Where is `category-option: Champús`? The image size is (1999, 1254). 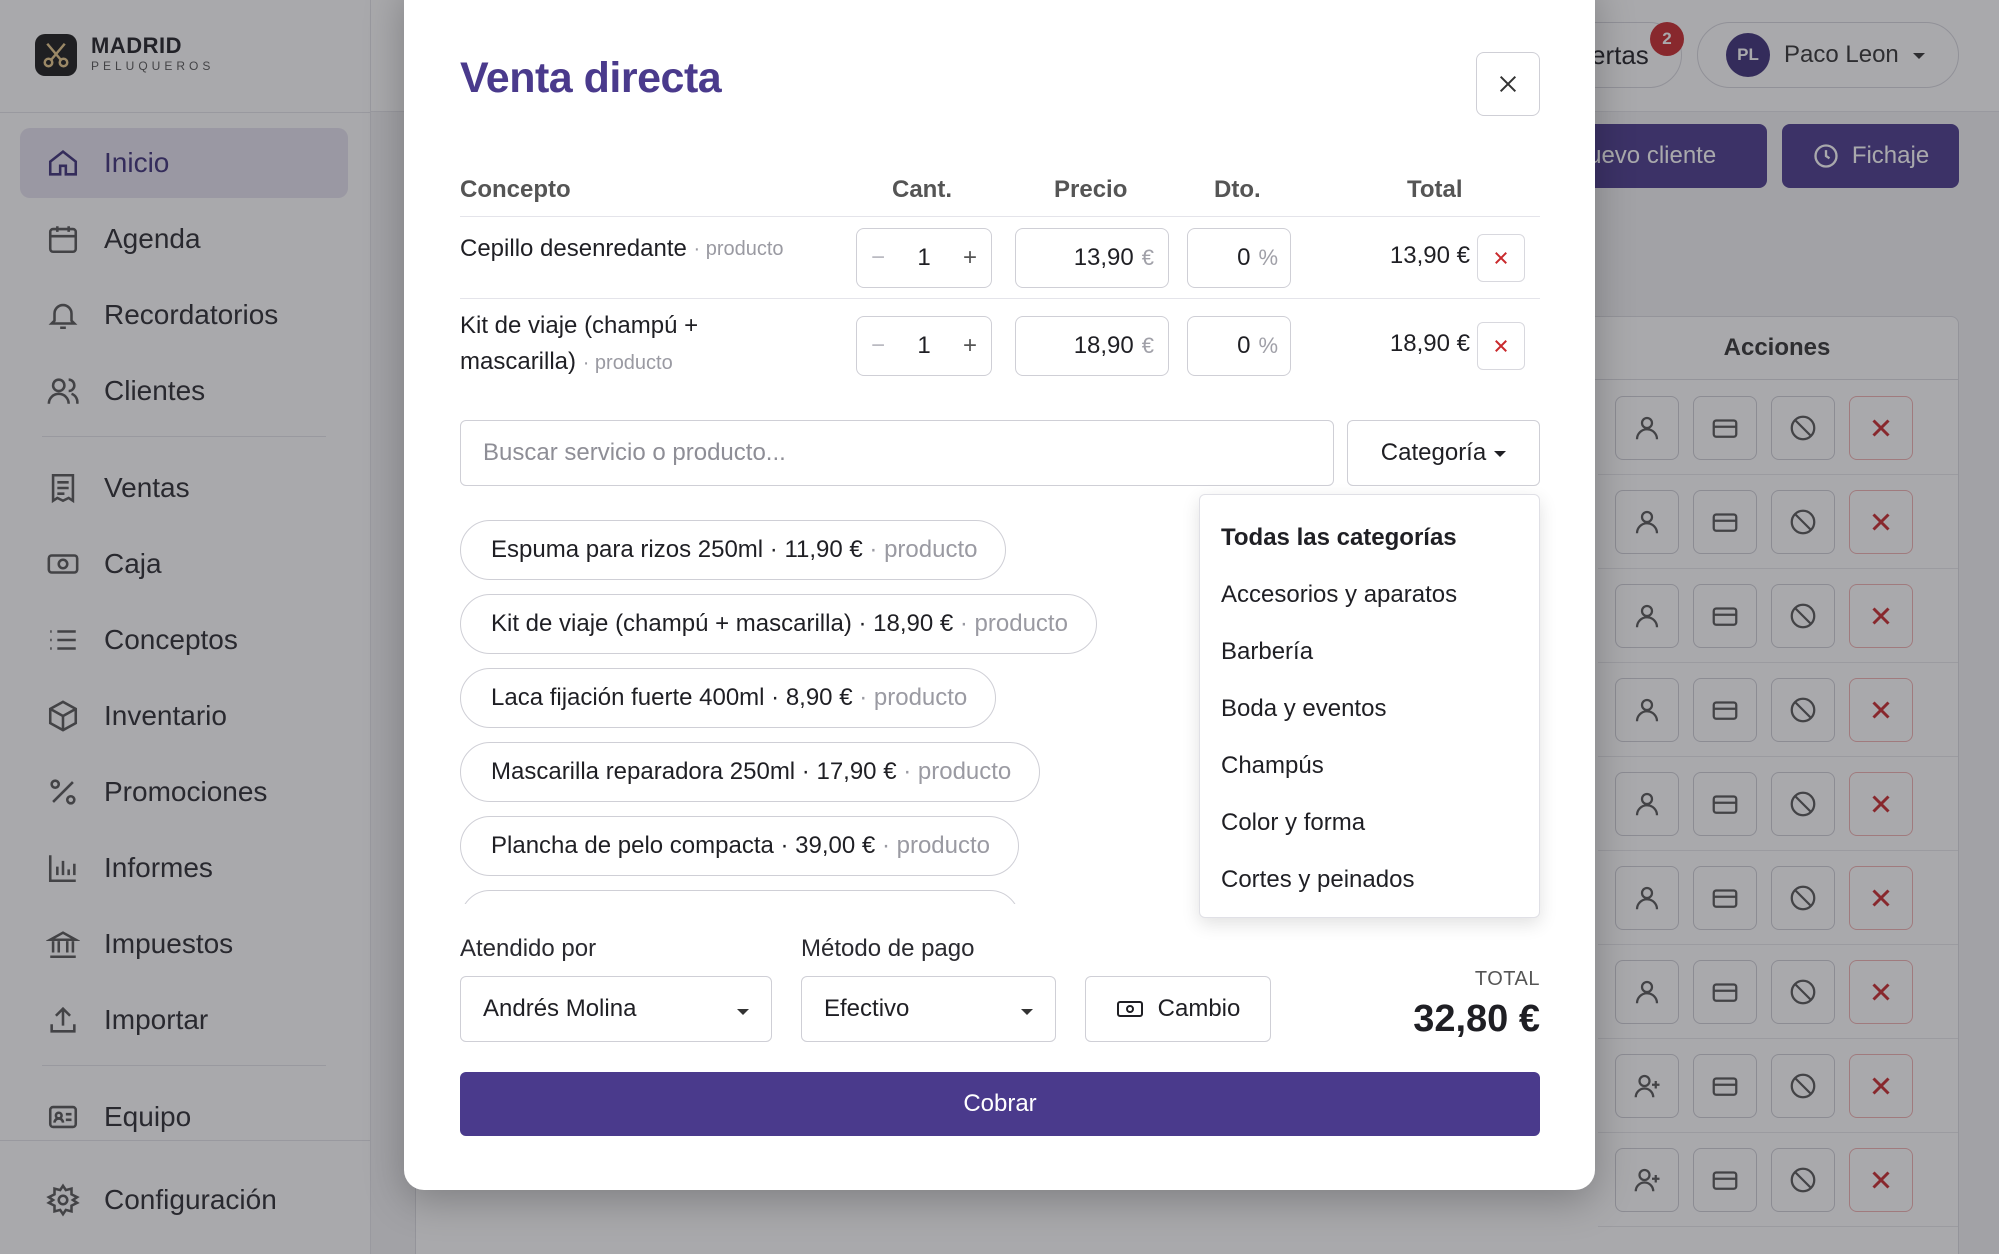
category-option: Champús is located at coordinates (1369, 765).